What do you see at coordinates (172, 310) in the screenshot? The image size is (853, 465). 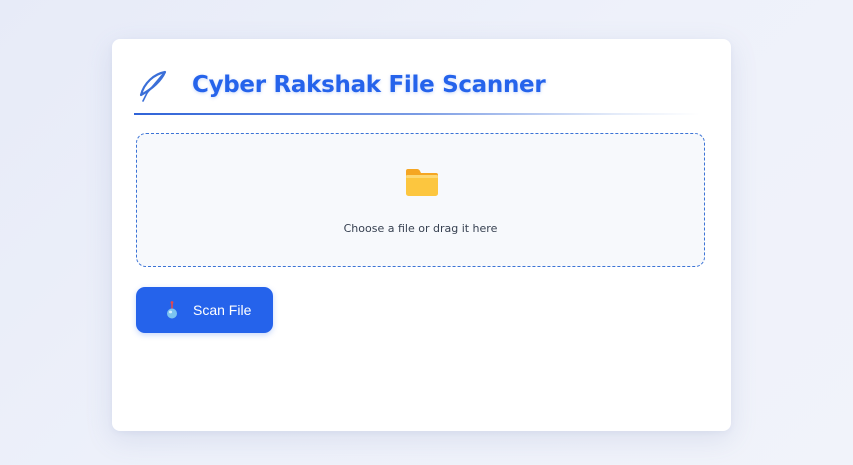 I see `radar-sensor-icon` at bounding box center [172, 310].